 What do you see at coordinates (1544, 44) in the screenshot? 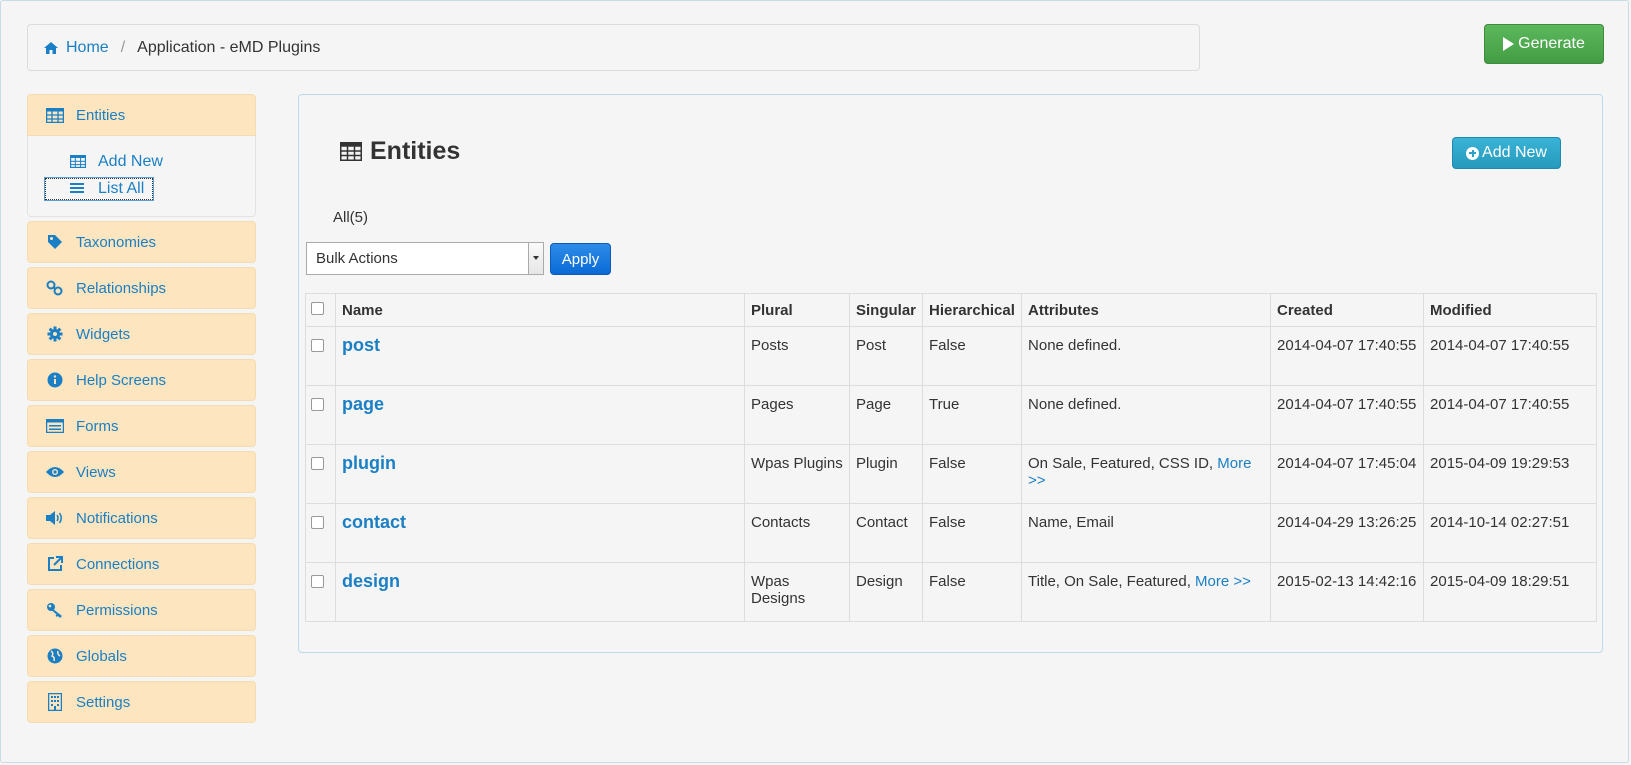
I see `generate-button: Generate` at bounding box center [1544, 44].